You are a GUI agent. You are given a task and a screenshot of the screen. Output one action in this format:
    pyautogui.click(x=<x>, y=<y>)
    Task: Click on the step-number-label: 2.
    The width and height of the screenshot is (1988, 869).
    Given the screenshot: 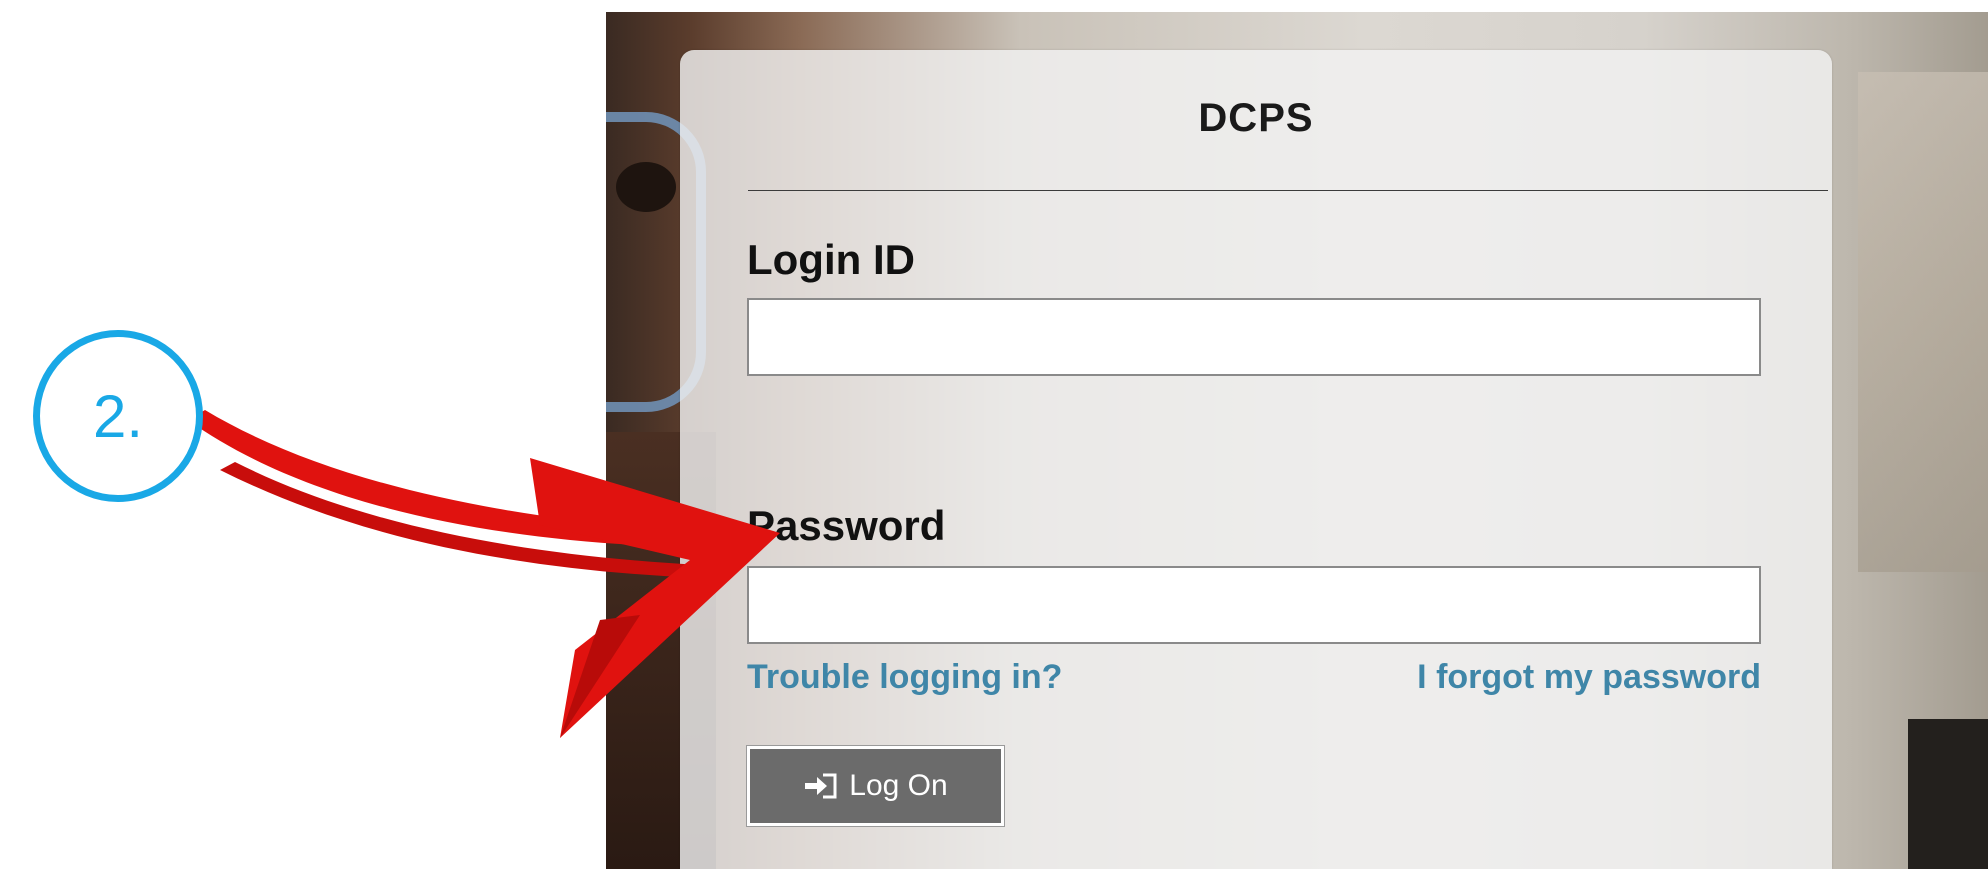 What is the action you would take?
    pyautogui.click(x=118, y=416)
    